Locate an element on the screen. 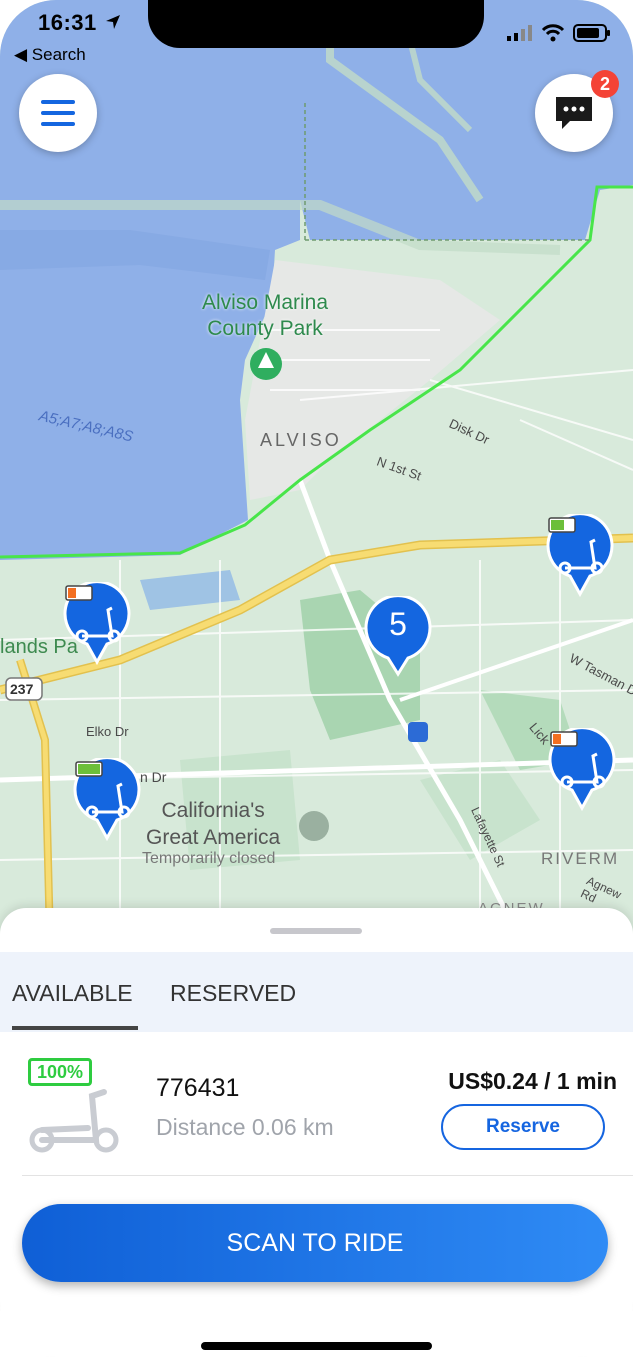 The height and width of the screenshot is (1357, 633). scooter-icon is located at coordinates (74, 1121).